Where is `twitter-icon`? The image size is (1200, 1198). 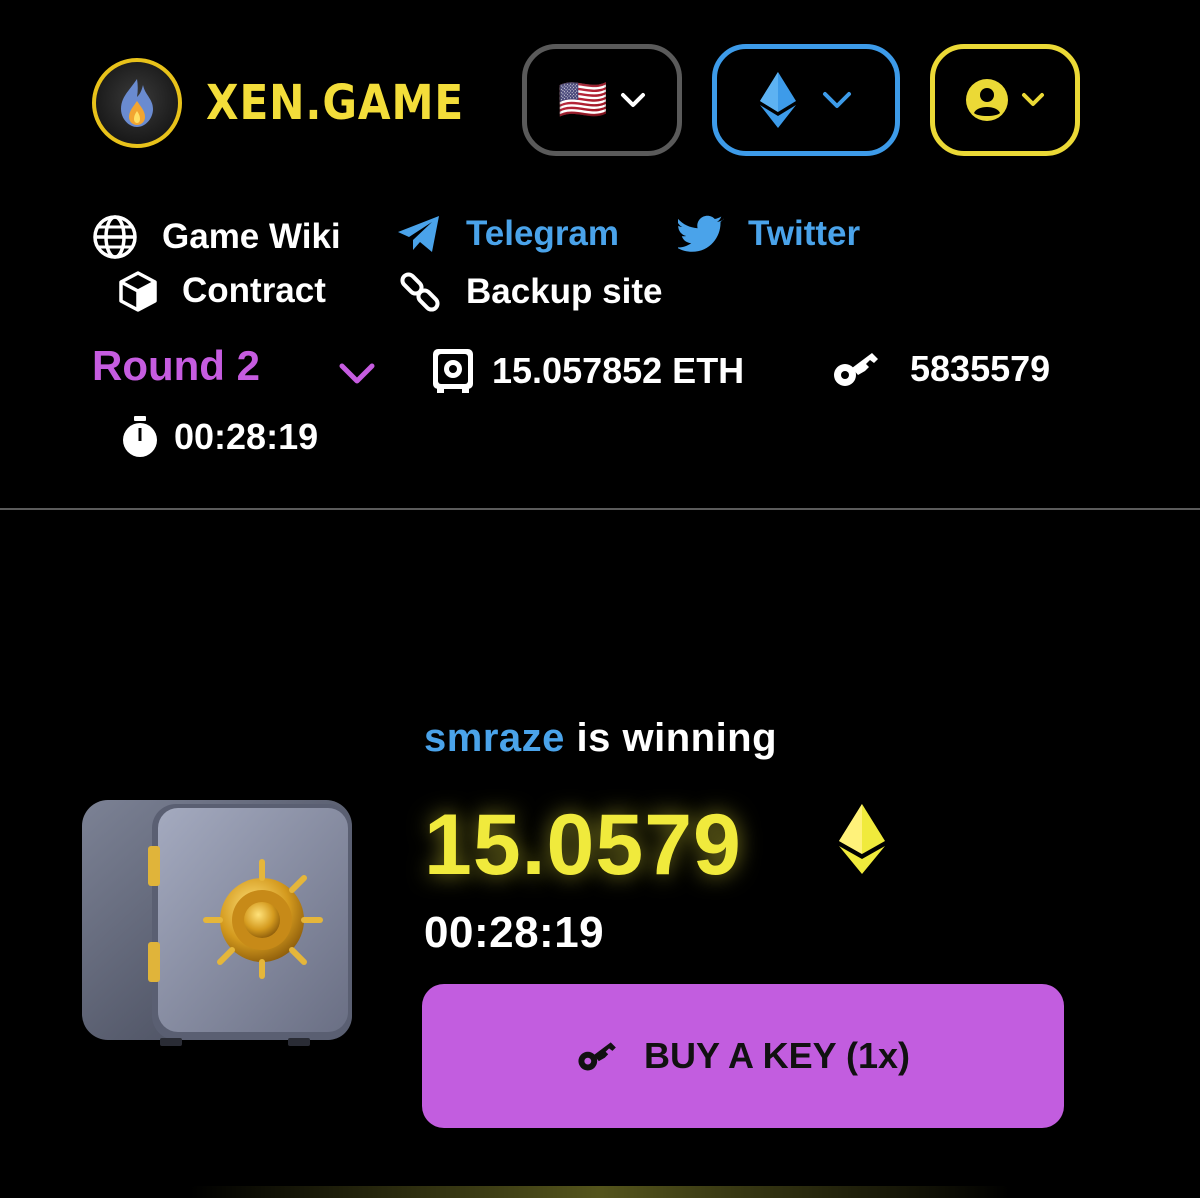
twitter-icon is located at coordinates (701, 233).